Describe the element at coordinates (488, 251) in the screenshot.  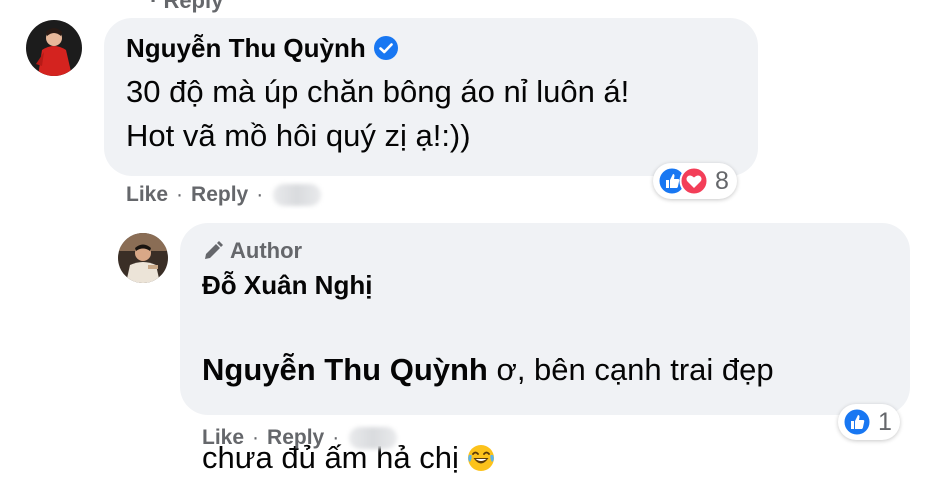
I see `author-badge: Author` at that location.